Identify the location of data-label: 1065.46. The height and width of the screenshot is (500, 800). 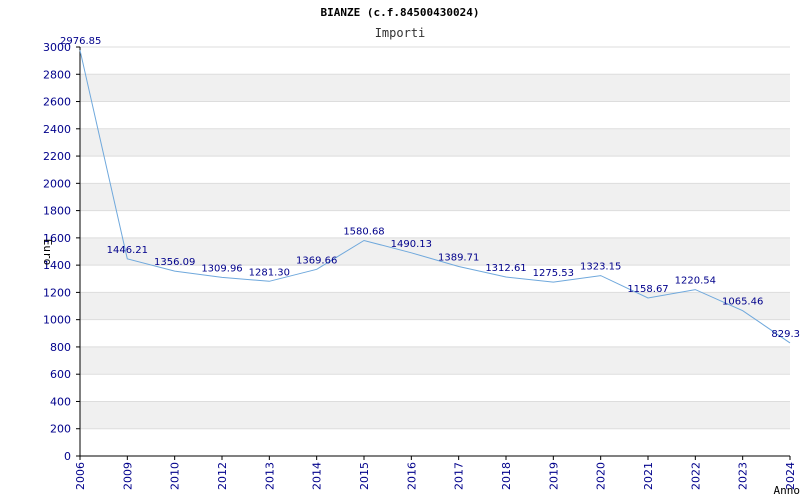
(742, 302).